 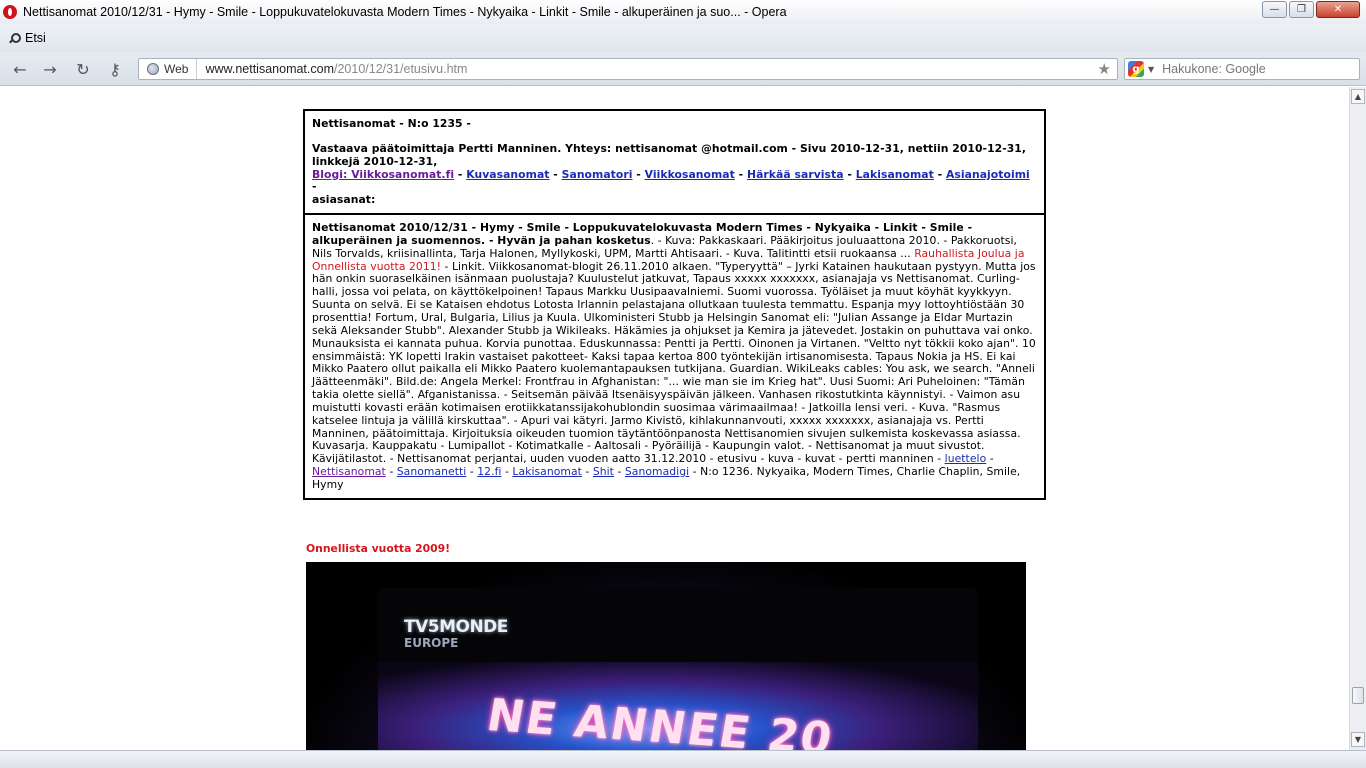 I want to click on maximize-button: ❐, so click(x=1301, y=9).